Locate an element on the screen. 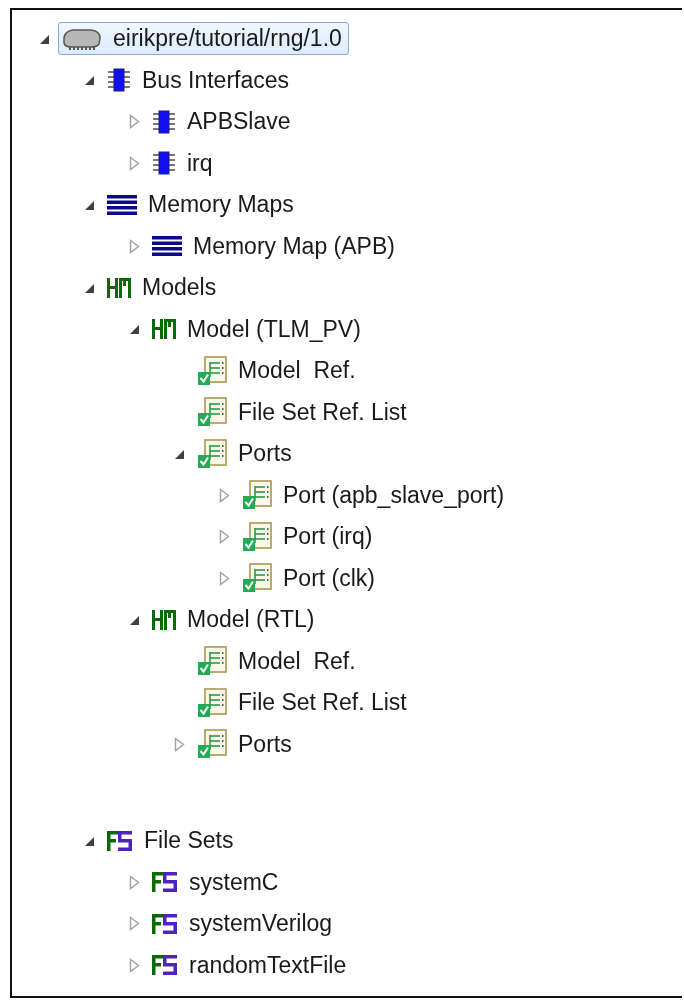  tree-item: Model (TLM_PV) is located at coordinates (258, 329).